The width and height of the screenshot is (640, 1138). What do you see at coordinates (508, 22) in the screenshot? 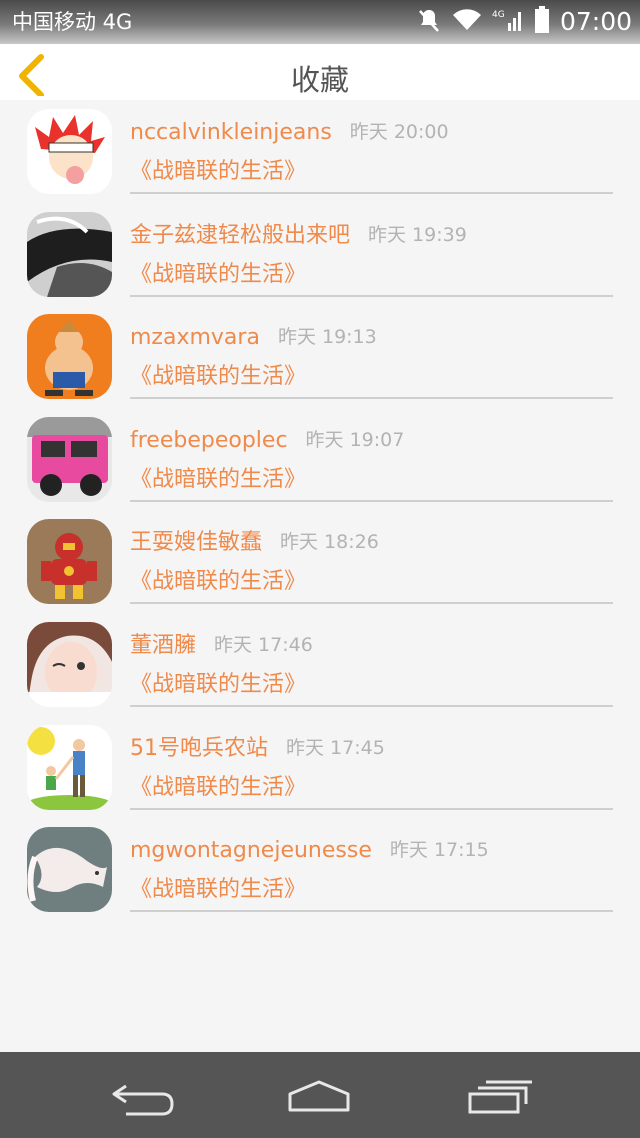
I see `signal-icon: 4G` at bounding box center [508, 22].